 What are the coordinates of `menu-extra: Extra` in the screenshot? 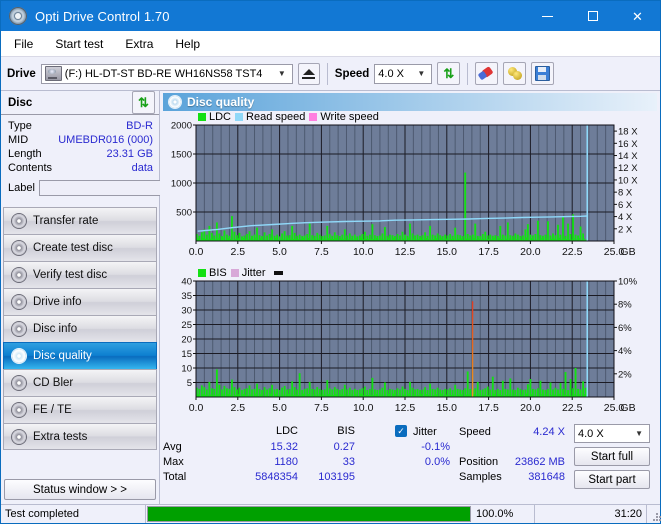 It's located at (139, 44).